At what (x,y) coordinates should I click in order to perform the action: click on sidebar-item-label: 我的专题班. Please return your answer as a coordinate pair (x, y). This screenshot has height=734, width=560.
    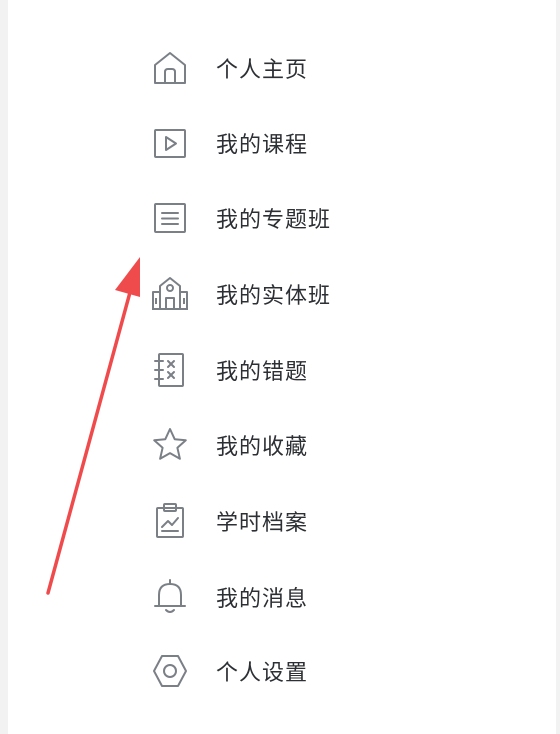
    Looking at the image, I should click on (274, 220).